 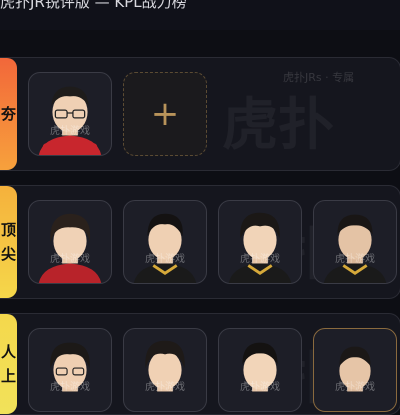 I want to click on add-player-slot: +, so click(x=165, y=114).